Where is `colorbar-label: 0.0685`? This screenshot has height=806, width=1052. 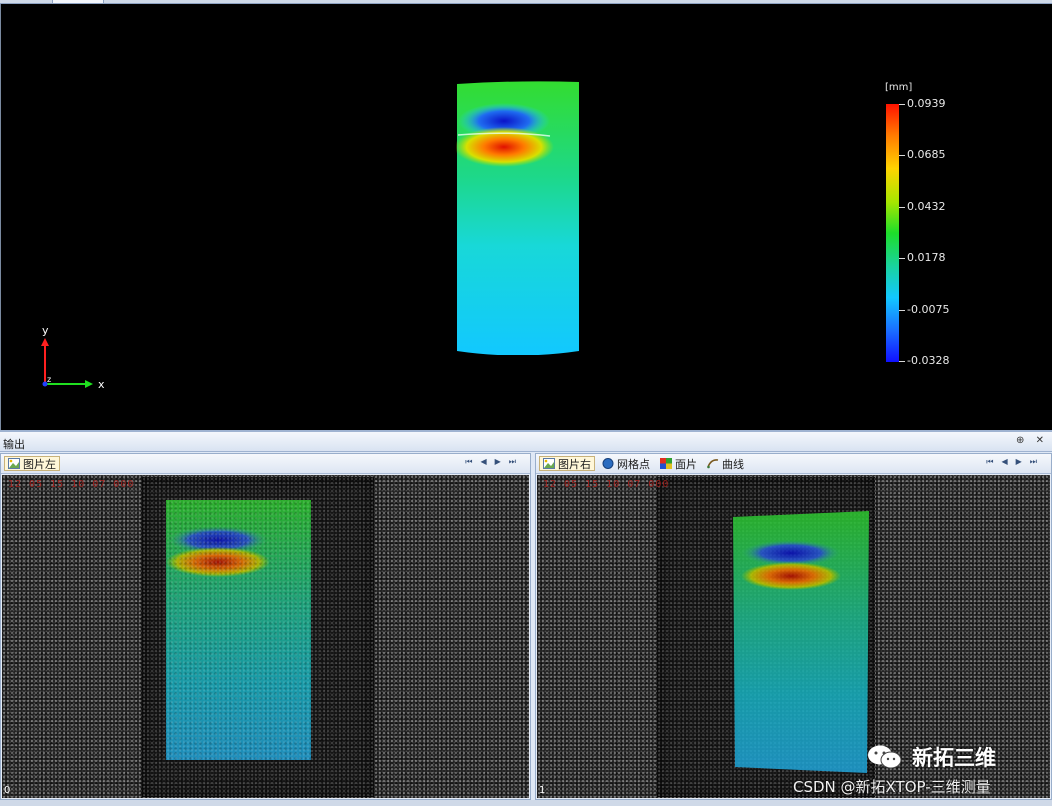 colorbar-label: 0.0685 is located at coordinates (926, 154).